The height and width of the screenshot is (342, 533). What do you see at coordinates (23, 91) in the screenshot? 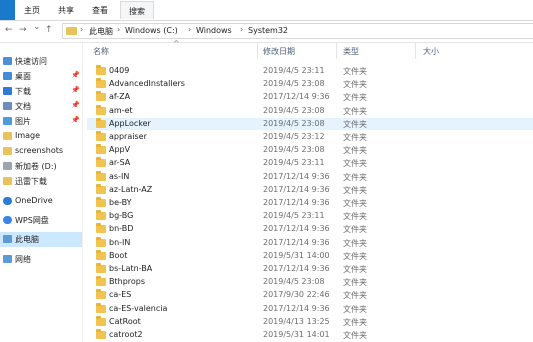
I see `sidebar-item-label: 下载` at bounding box center [23, 91].